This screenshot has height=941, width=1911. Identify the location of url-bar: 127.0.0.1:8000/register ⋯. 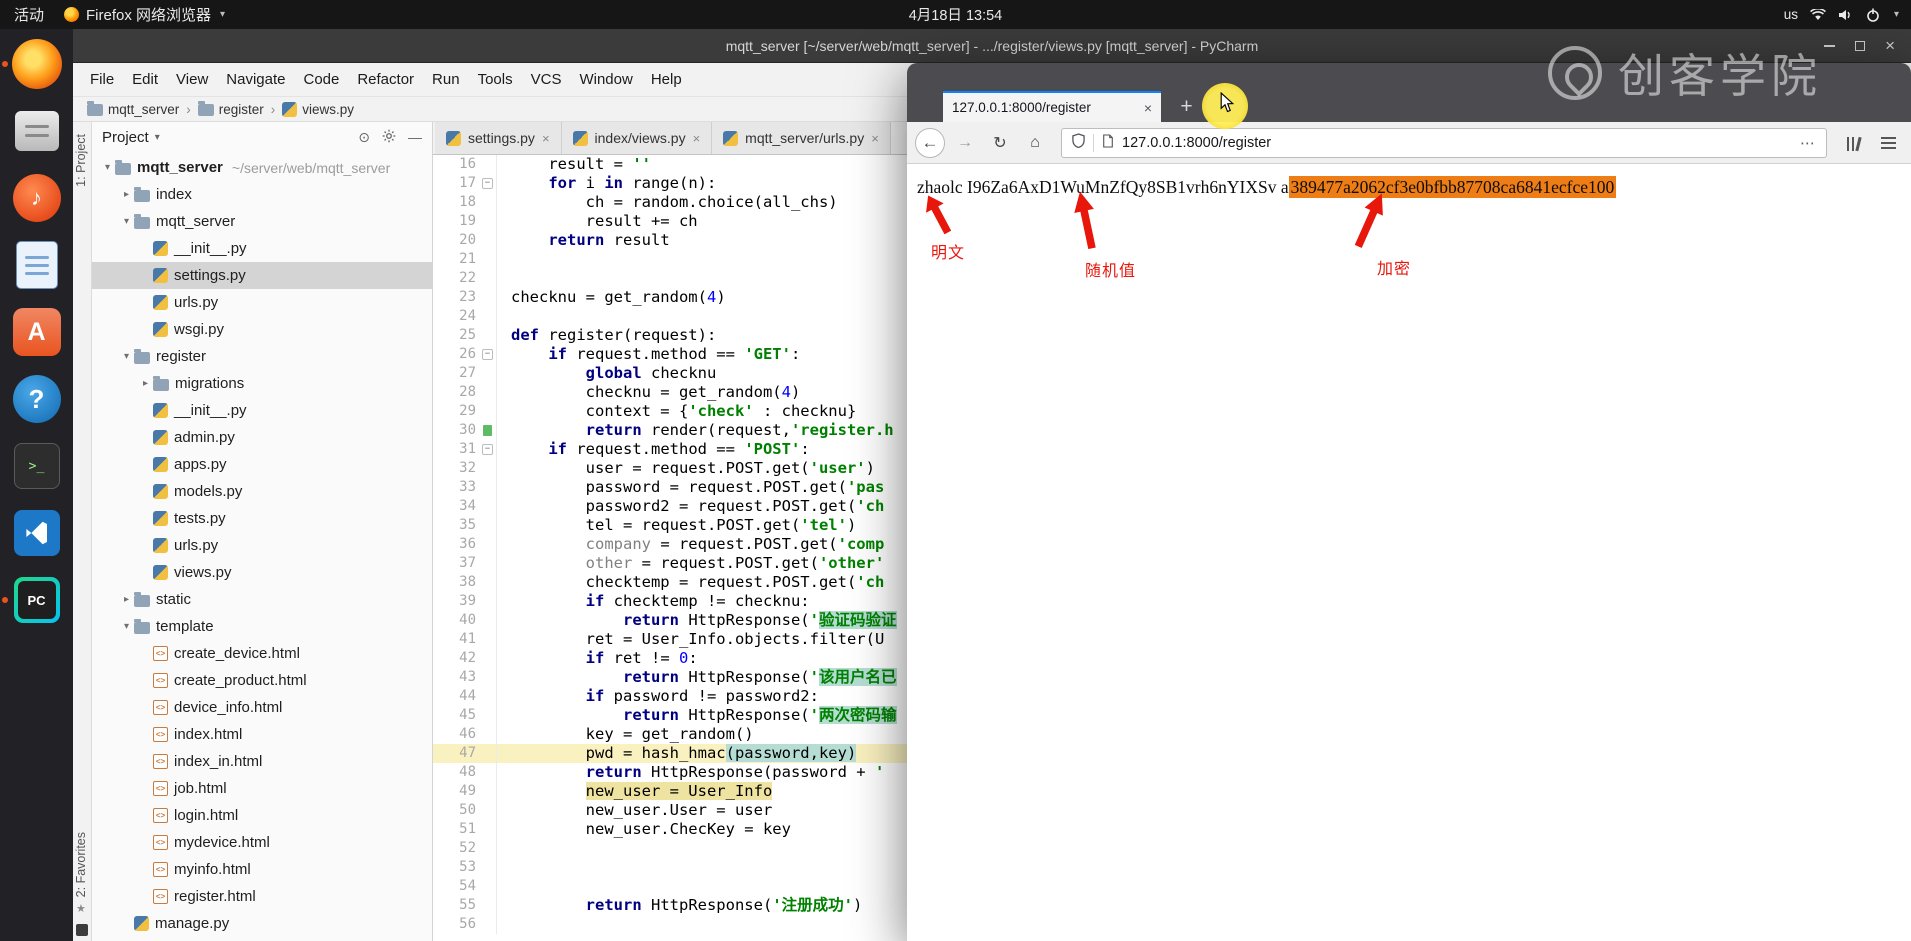
(1444, 142).